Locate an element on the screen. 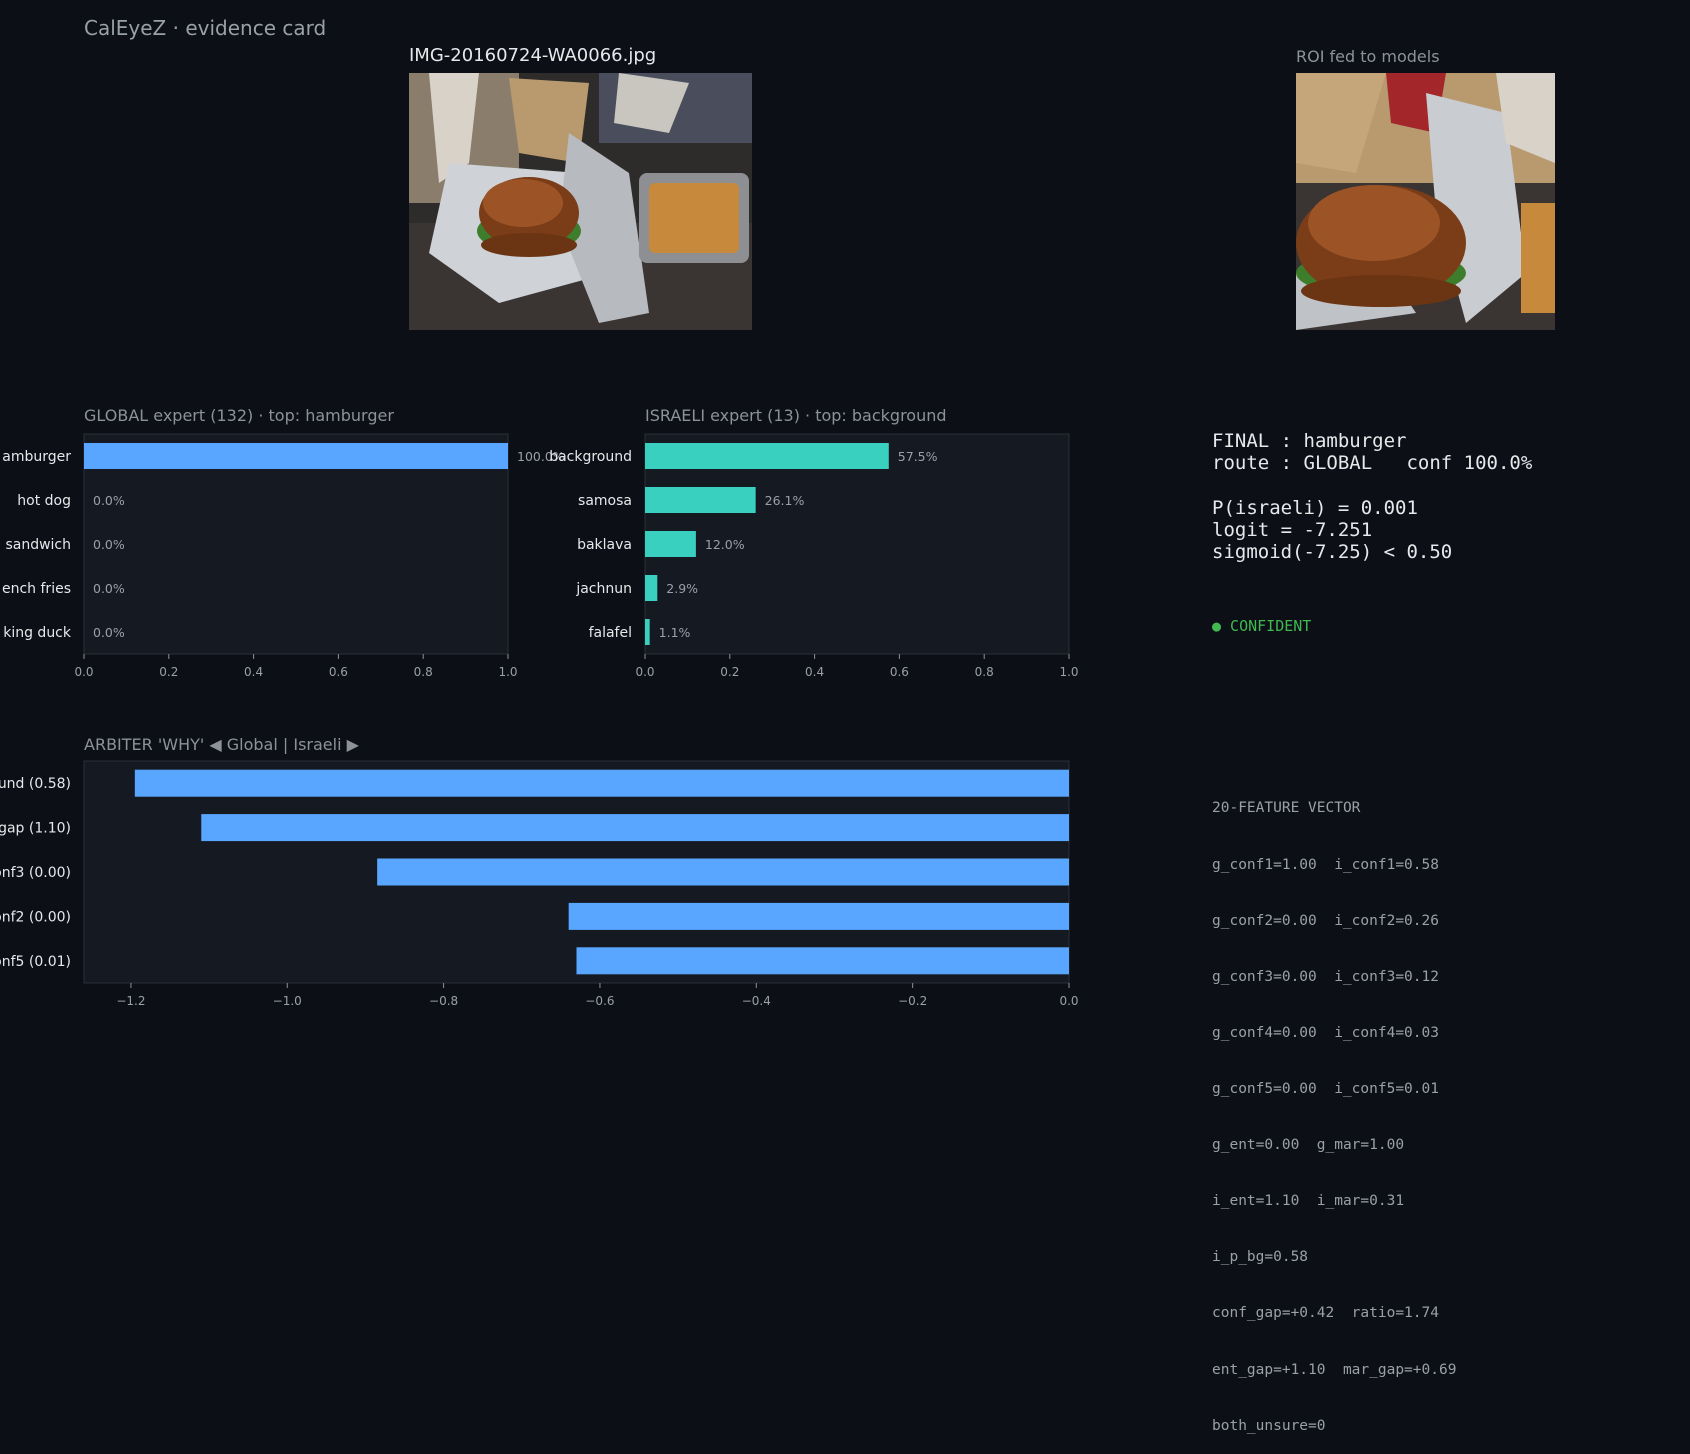 Image resolution: width=1690 pixels, height=1454 pixels. arbiter-category-label: und (0.58) is located at coordinates (35, 784).